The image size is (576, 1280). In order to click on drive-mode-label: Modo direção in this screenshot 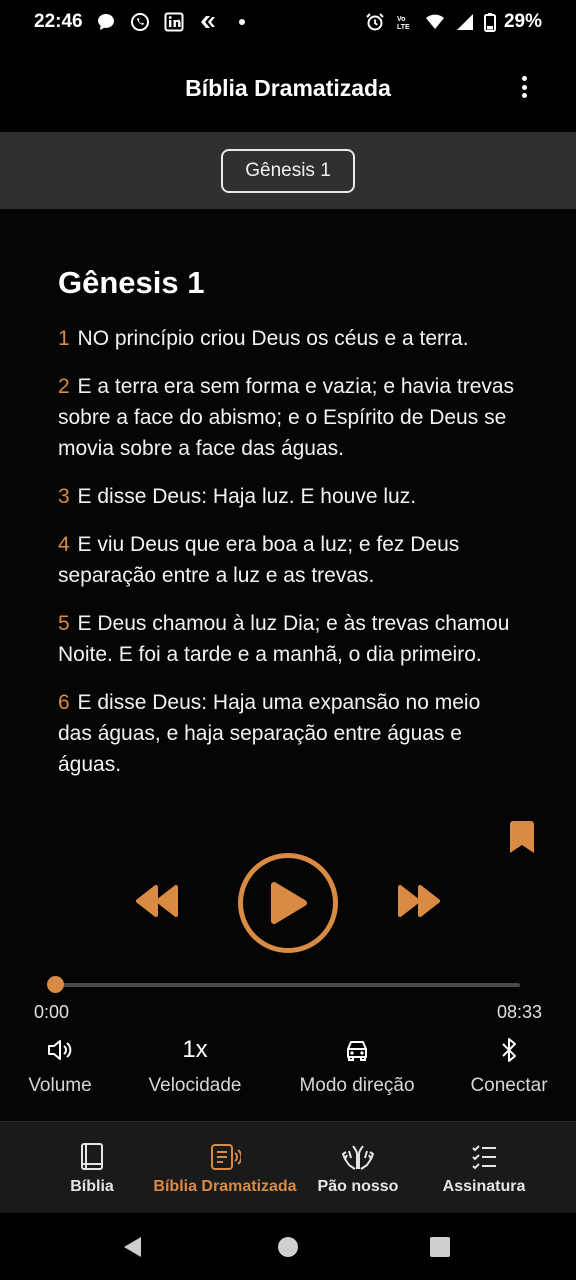, I will do `click(357, 1085)`.